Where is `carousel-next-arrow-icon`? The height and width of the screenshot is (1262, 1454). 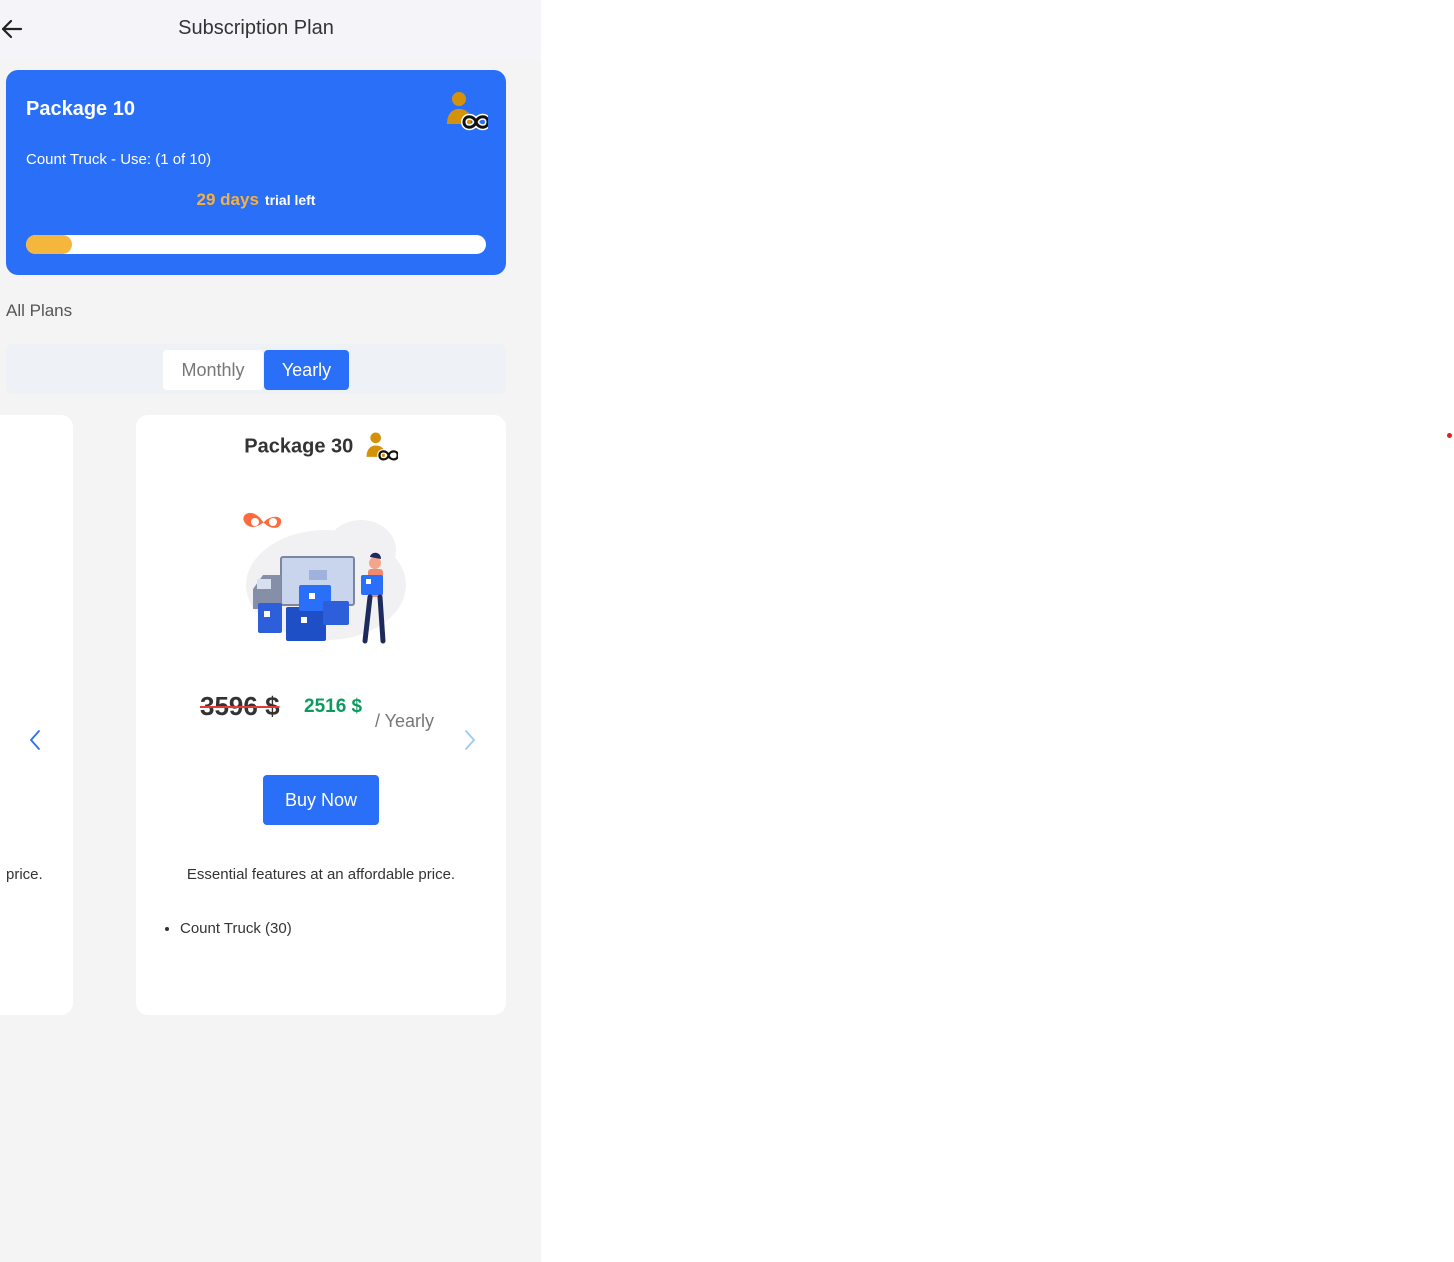
carousel-next-arrow-icon is located at coordinates (470, 740).